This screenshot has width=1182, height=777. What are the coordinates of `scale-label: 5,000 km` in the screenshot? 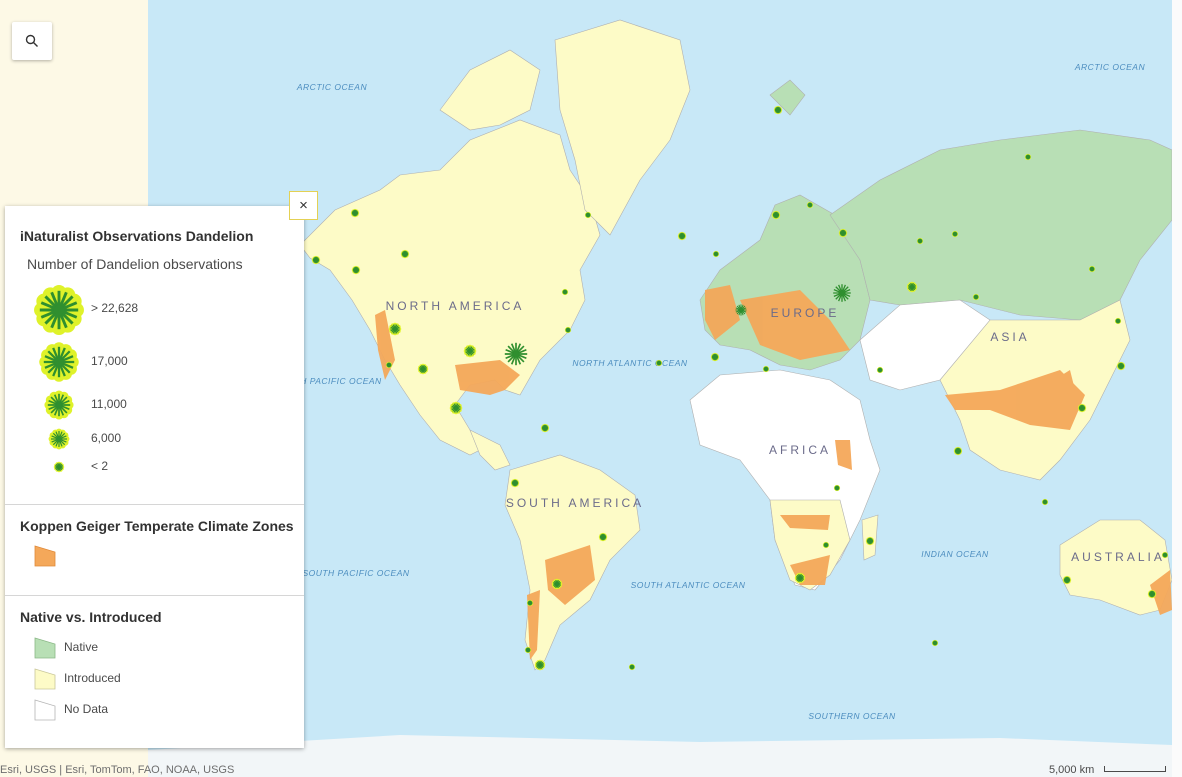 It's located at (1072, 770).